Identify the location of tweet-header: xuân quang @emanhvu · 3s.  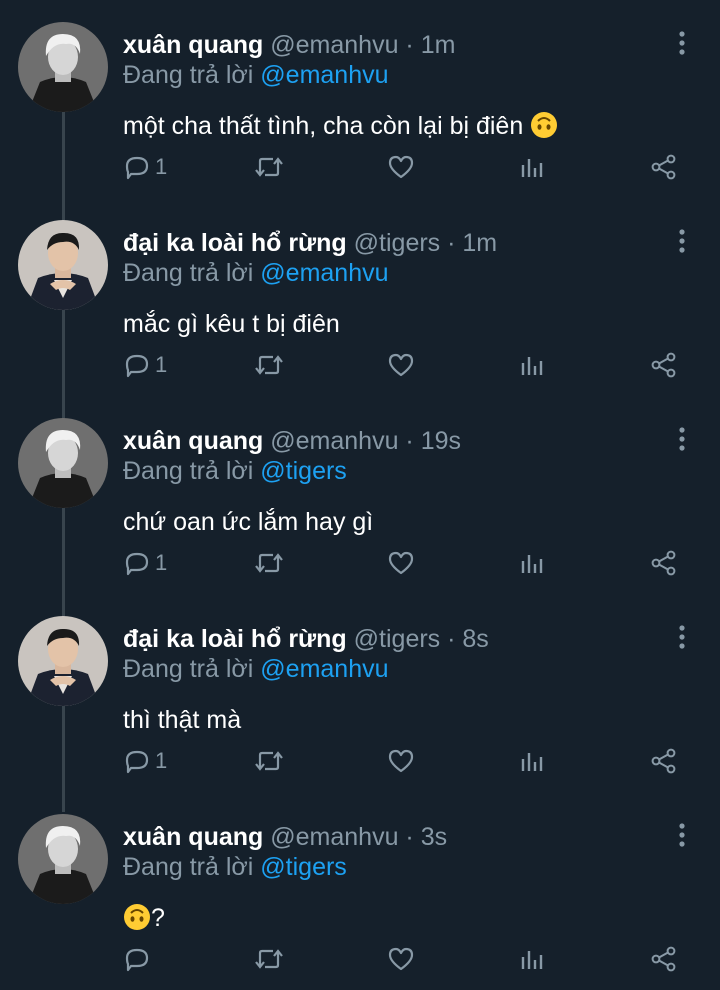
(285, 837).